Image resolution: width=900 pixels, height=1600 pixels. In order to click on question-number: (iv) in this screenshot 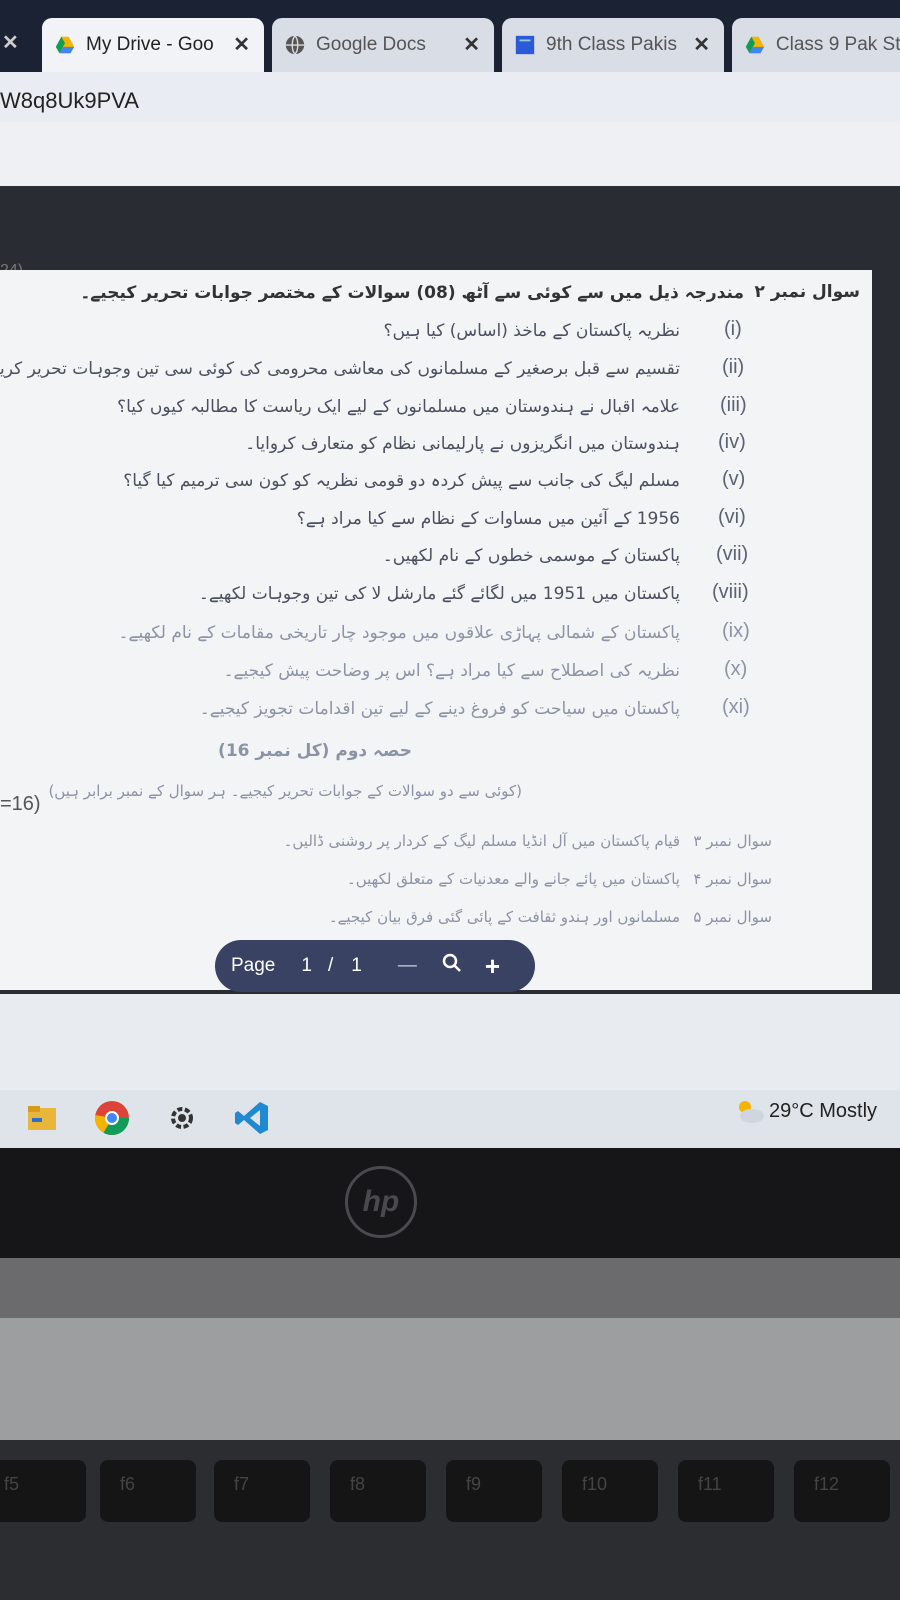, I will do `click(732, 442)`.